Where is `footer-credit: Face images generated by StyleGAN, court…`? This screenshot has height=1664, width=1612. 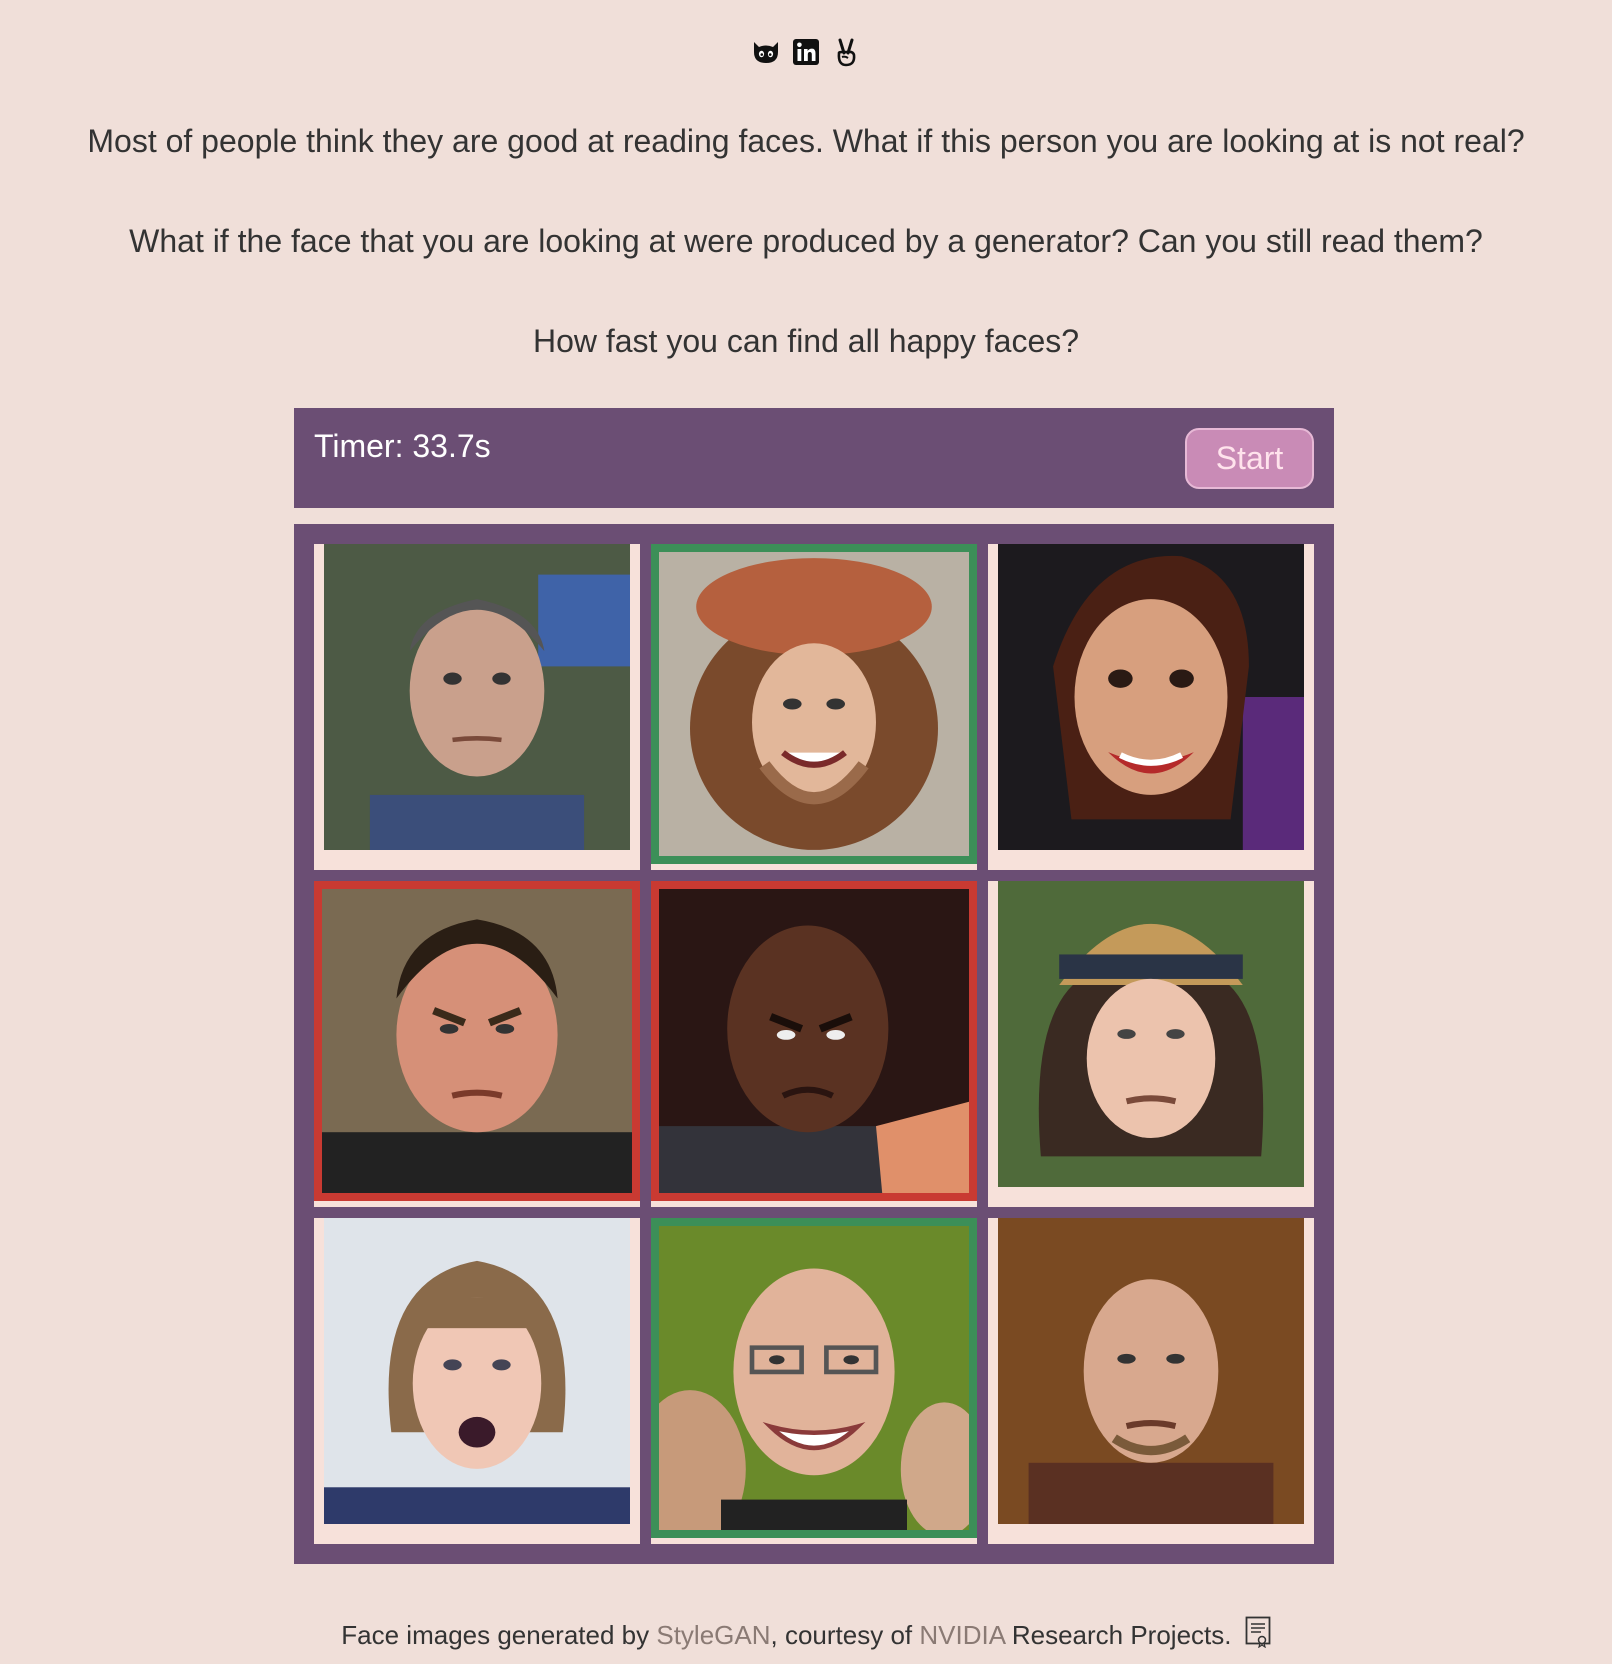 footer-credit: Face images generated by StyleGAN, court… is located at coordinates (806, 1634).